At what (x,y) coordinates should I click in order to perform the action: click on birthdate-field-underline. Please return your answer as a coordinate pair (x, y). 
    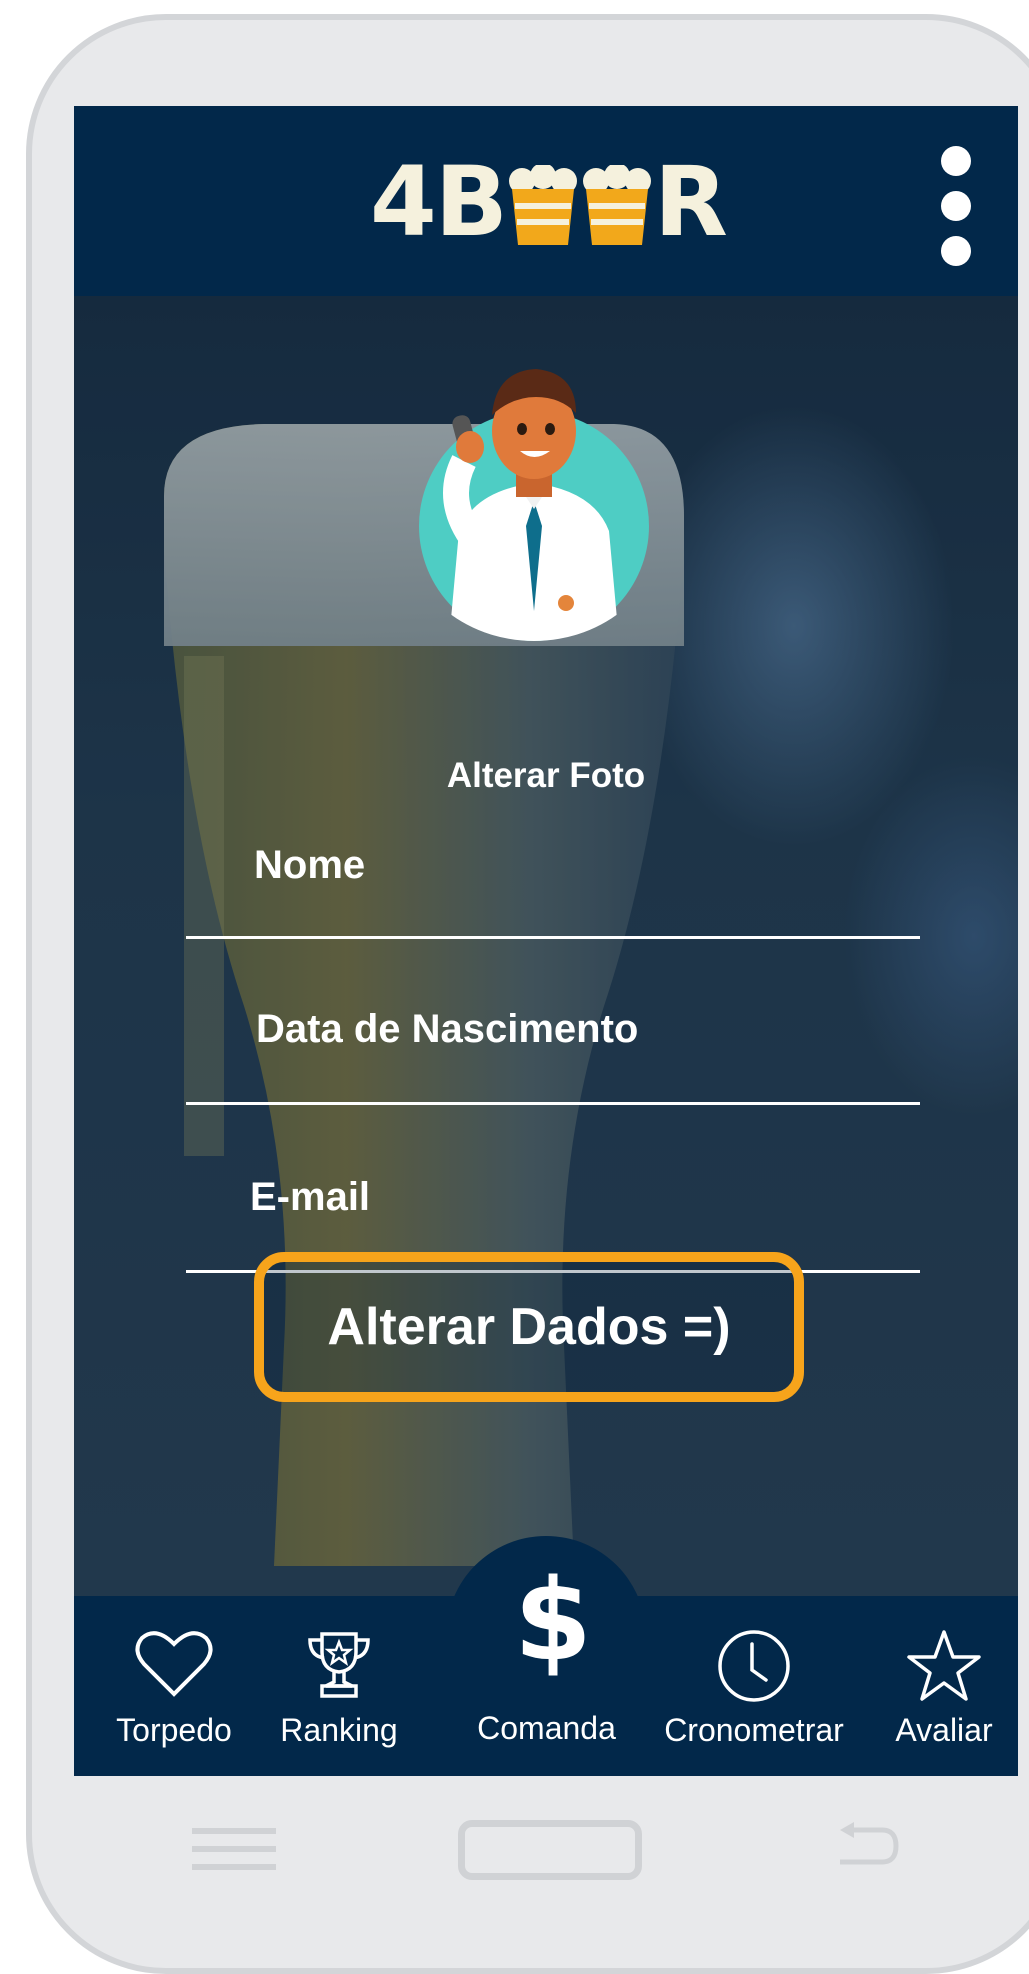
    Looking at the image, I should click on (553, 1103).